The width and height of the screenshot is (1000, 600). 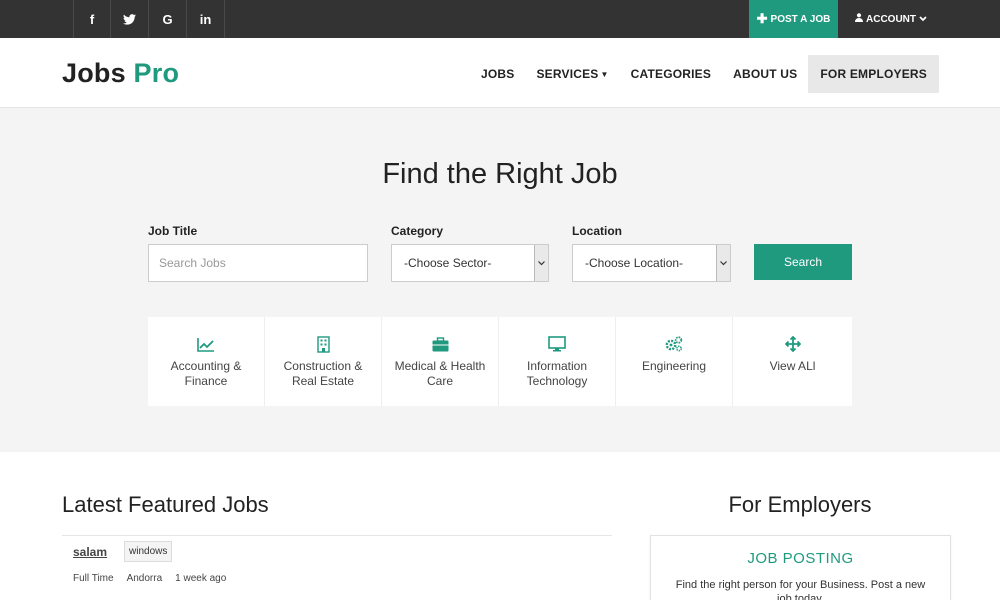 What do you see at coordinates (90, 552) in the screenshot?
I see `job-title-link: salam` at bounding box center [90, 552].